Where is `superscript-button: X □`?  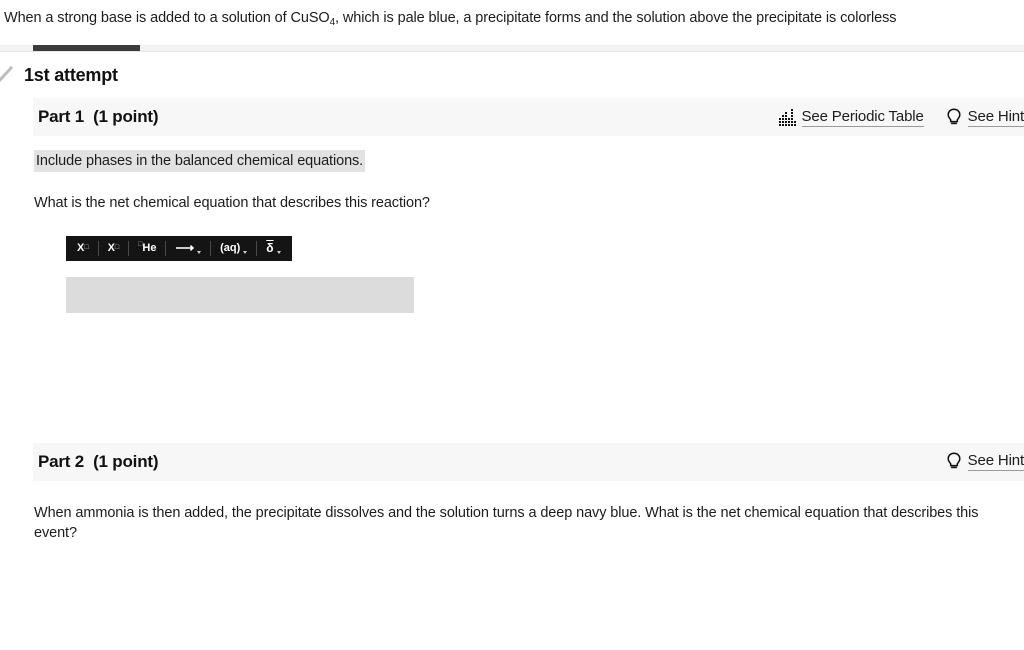 superscript-button: X □ is located at coordinates (83, 248).